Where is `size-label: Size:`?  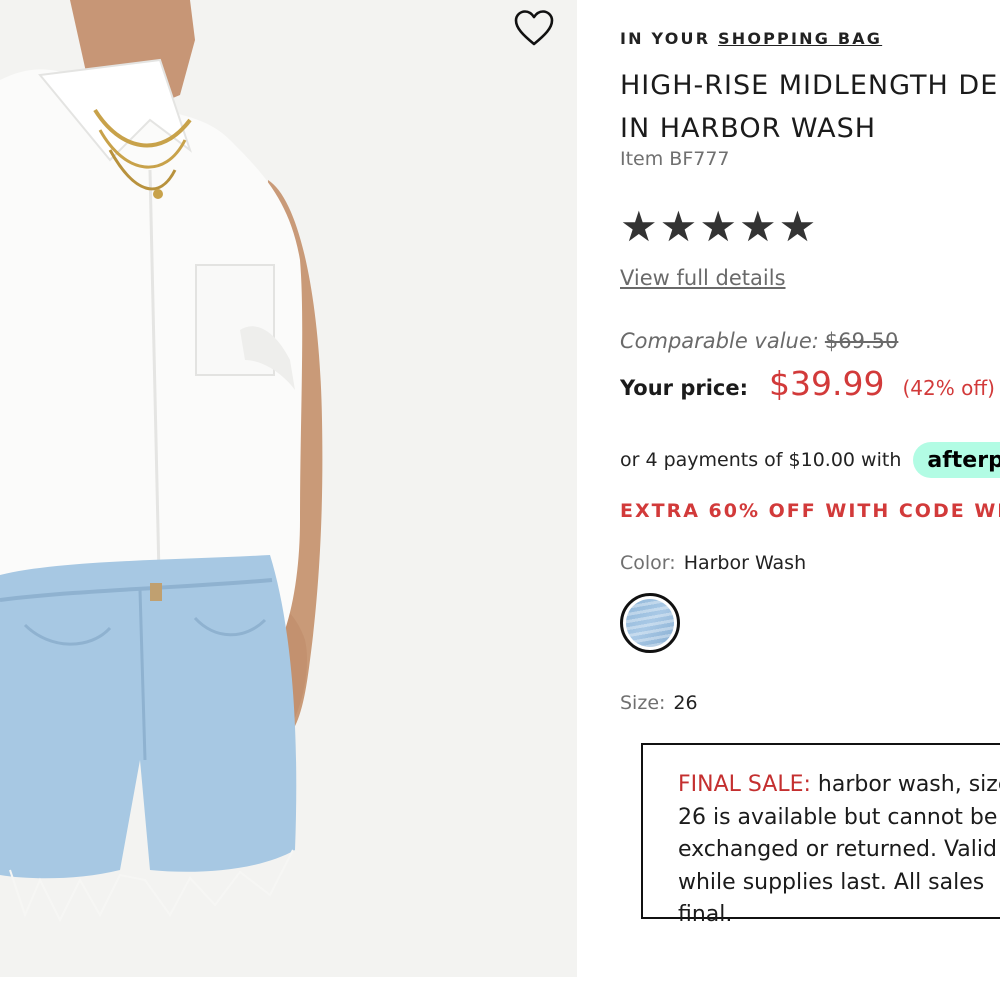 size-label: Size: is located at coordinates (643, 703).